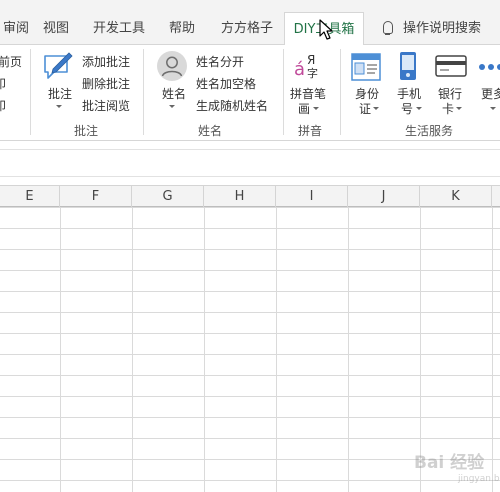  Describe the element at coordinates (11, 61) in the screenshot. I see `partial-item-1: 前页` at that location.